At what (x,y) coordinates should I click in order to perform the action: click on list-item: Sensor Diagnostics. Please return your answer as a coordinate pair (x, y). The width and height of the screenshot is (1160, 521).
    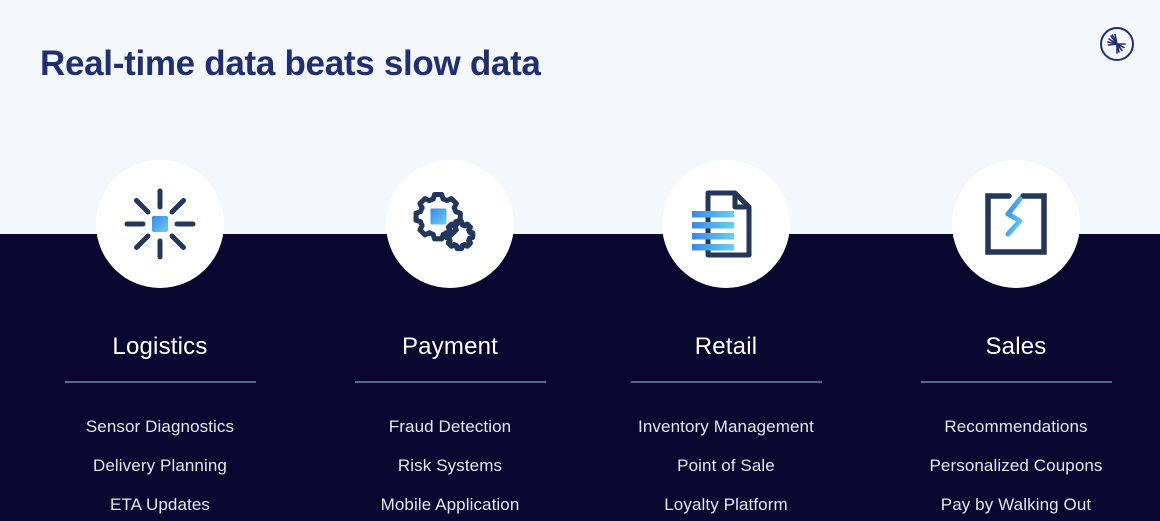
    Looking at the image, I should click on (160, 426).